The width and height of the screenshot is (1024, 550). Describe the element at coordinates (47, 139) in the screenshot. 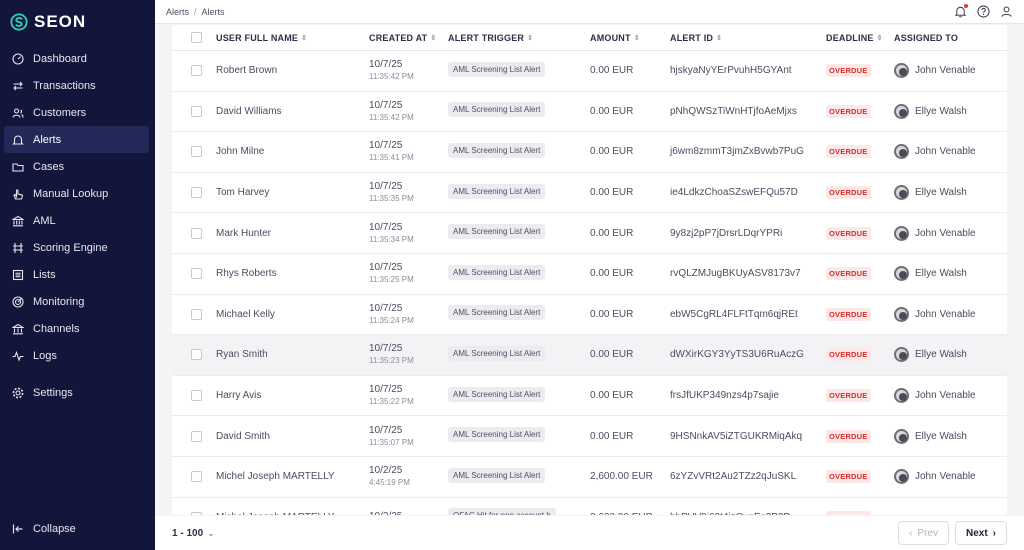

I see `sidebar-item-label: Alerts` at that location.